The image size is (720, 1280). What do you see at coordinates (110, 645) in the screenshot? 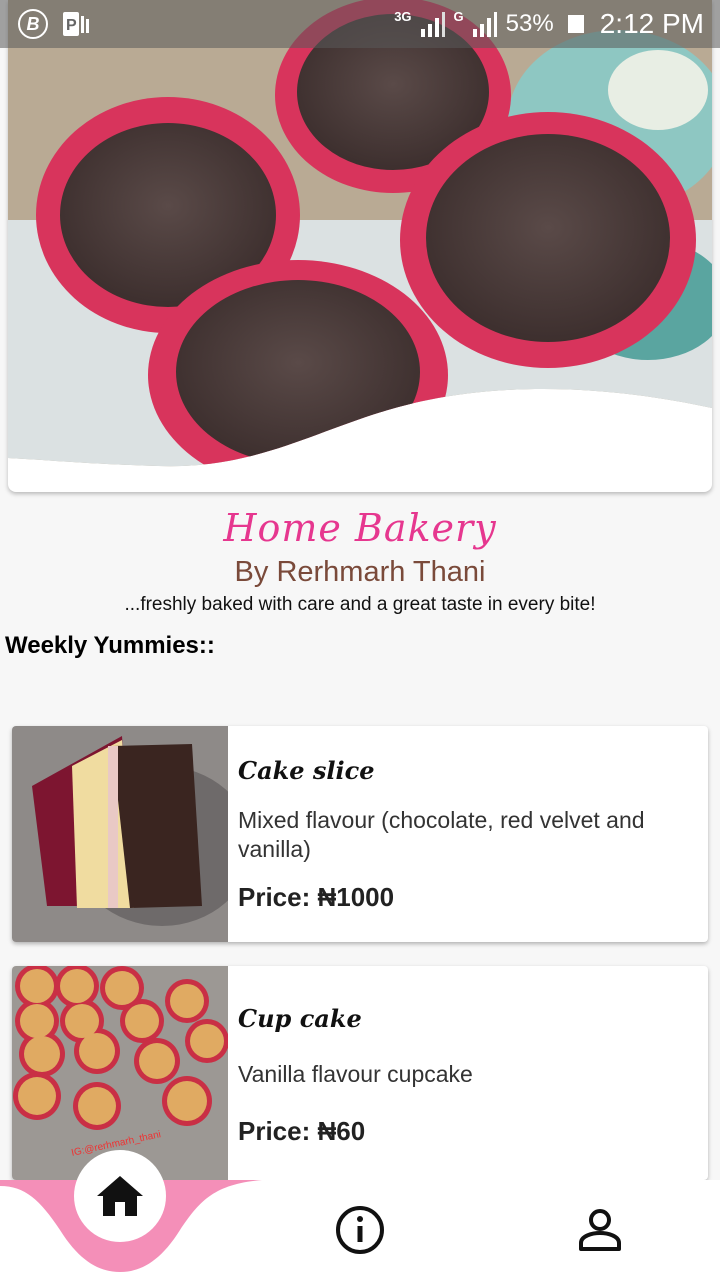
I see `section-title: Weekly Yummies::` at bounding box center [110, 645].